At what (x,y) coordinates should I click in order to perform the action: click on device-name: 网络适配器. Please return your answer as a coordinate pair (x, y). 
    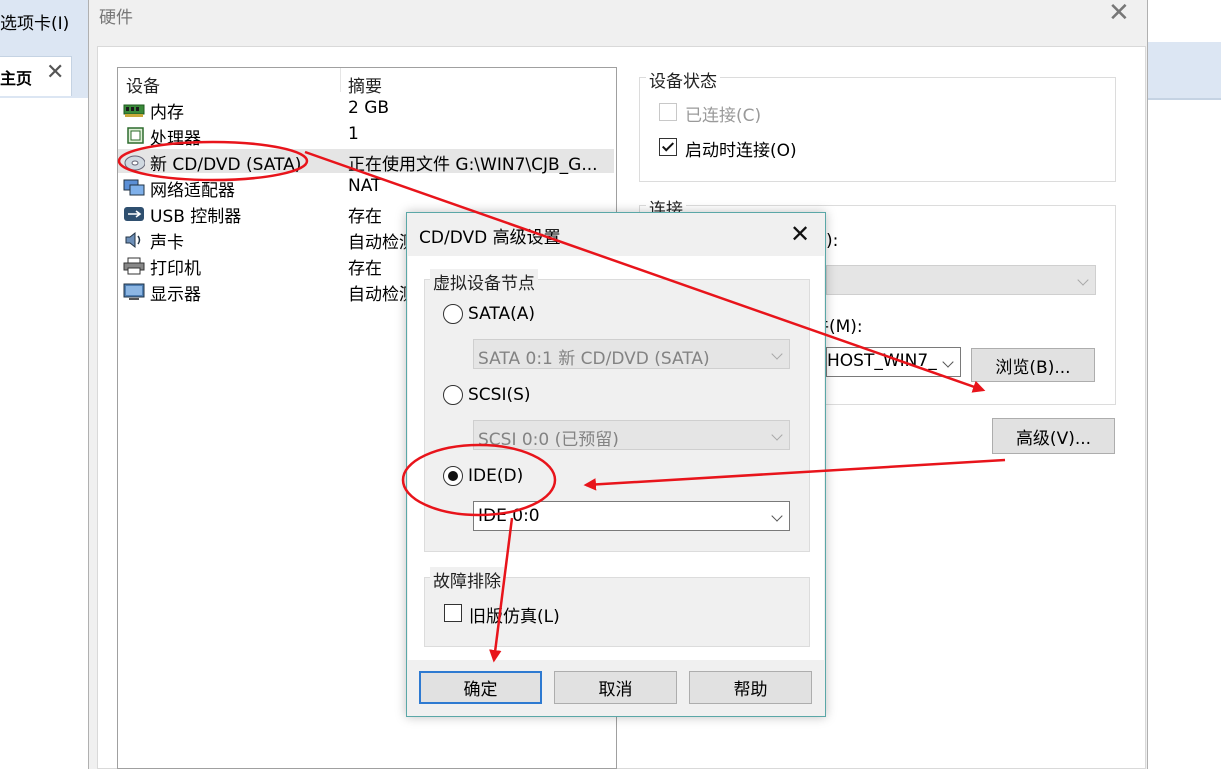
    Looking at the image, I should click on (192, 191).